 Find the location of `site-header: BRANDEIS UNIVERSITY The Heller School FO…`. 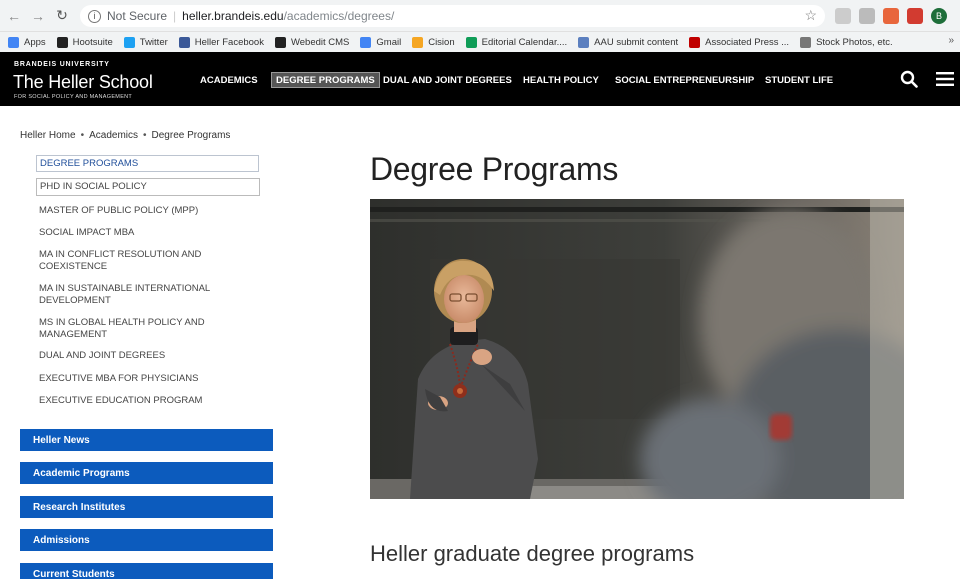

site-header: BRANDEIS UNIVERSITY The Heller School FO… is located at coordinates (480, 79).